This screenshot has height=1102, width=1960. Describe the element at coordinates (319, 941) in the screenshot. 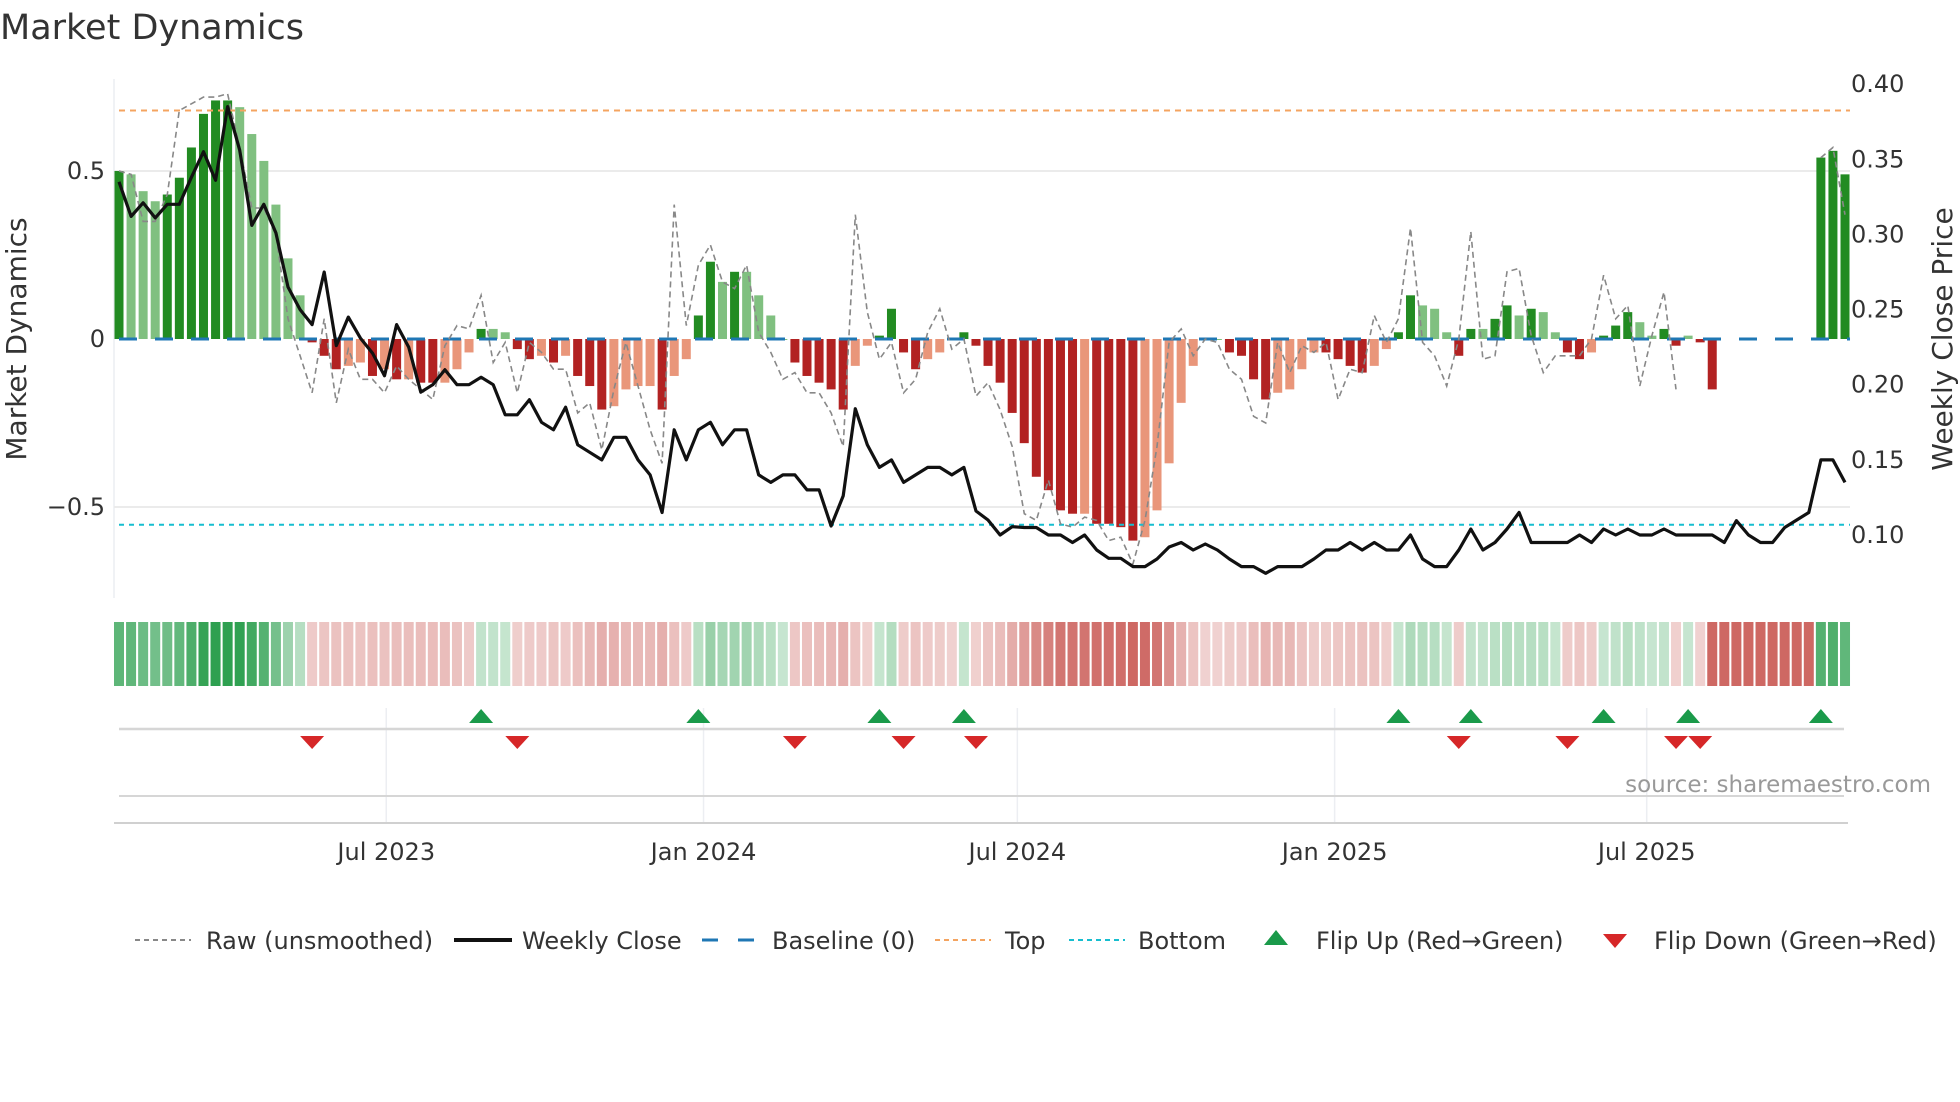

I see `legend-label: Raw (unsmoothed)` at that location.